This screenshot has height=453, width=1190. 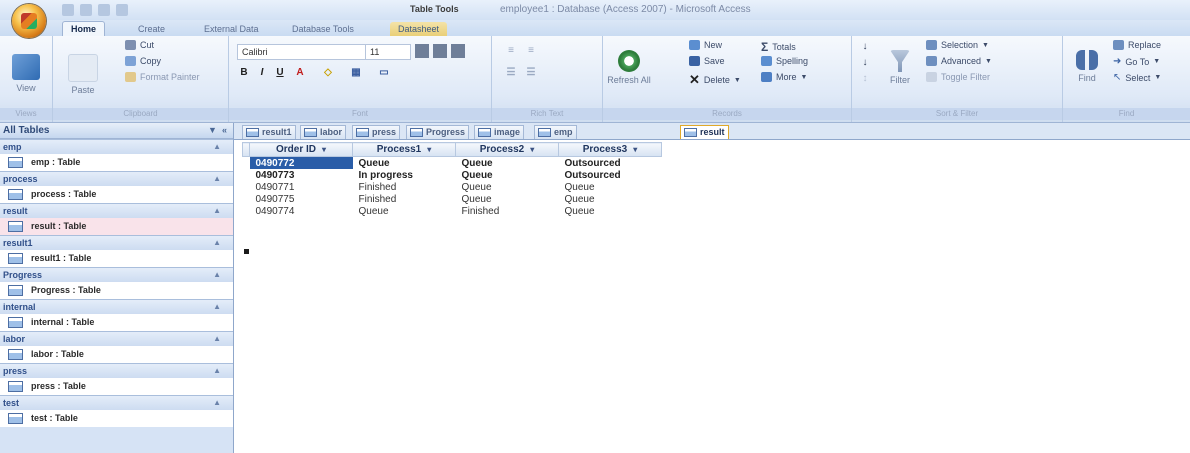 I want to click on advanced-button: Advanced ▼, so click(x=959, y=61).